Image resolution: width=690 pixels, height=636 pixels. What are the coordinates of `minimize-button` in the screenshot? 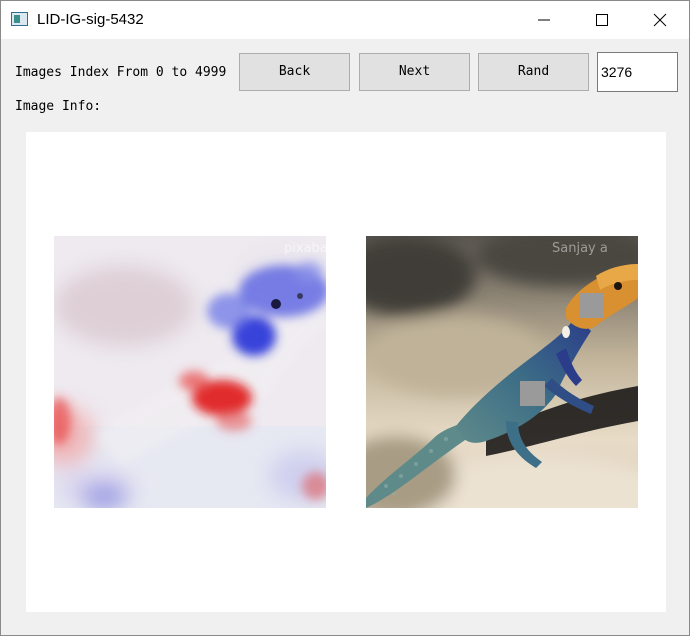 It's located at (544, 20).